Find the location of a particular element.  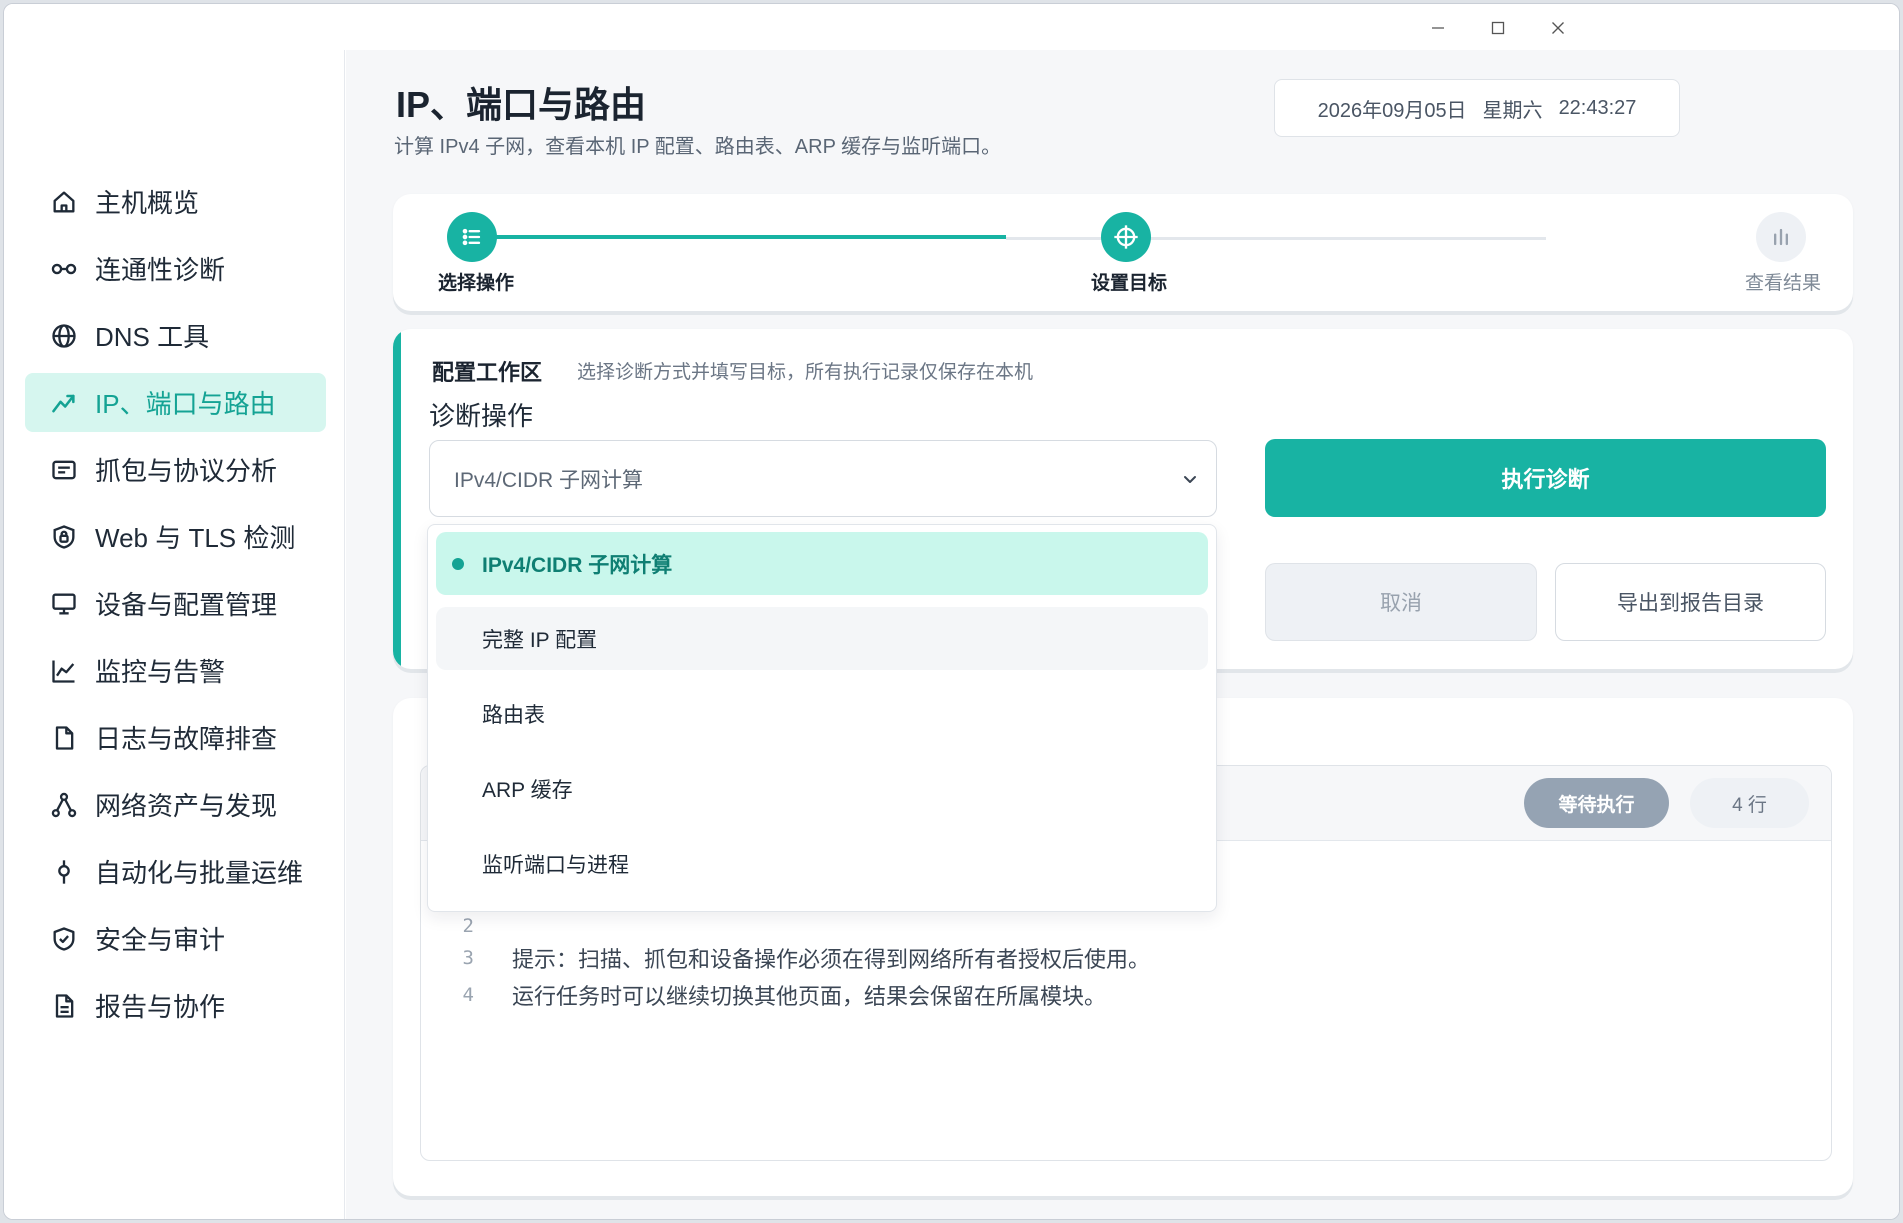

sidebar-item-device-config: 设备与配置管理 is located at coordinates (175, 603).